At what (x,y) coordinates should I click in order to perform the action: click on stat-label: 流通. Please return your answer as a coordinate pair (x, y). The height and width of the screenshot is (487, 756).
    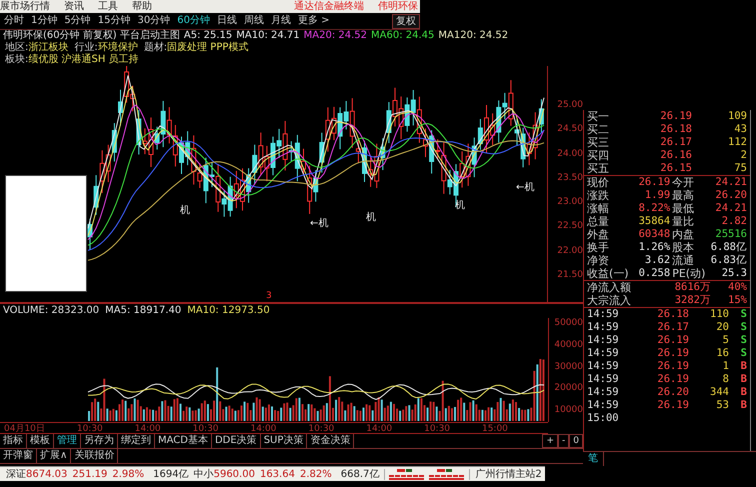
    Looking at the image, I should click on (684, 260).